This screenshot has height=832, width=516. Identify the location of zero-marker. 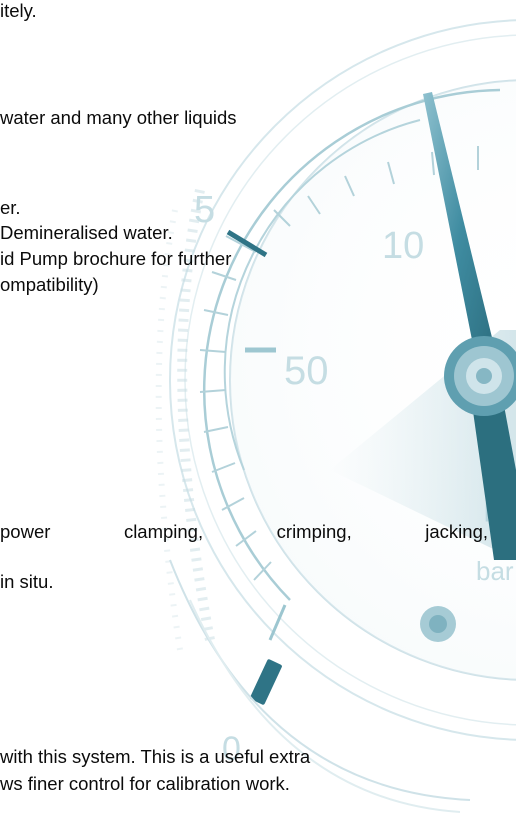
(268, 654).